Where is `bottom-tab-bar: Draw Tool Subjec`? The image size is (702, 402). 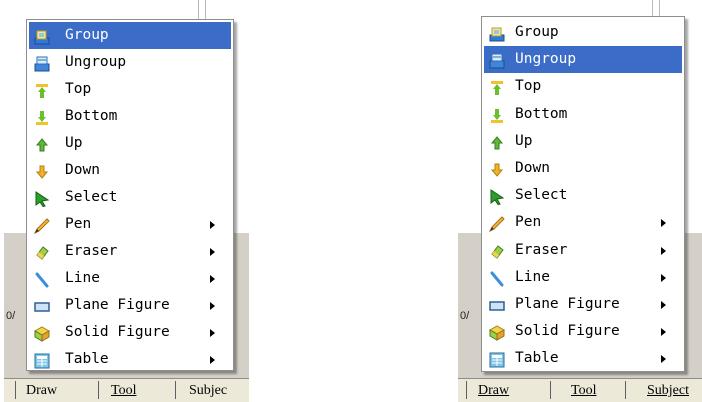 bottom-tab-bar: Draw Tool Subjec is located at coordinates (126, 390).